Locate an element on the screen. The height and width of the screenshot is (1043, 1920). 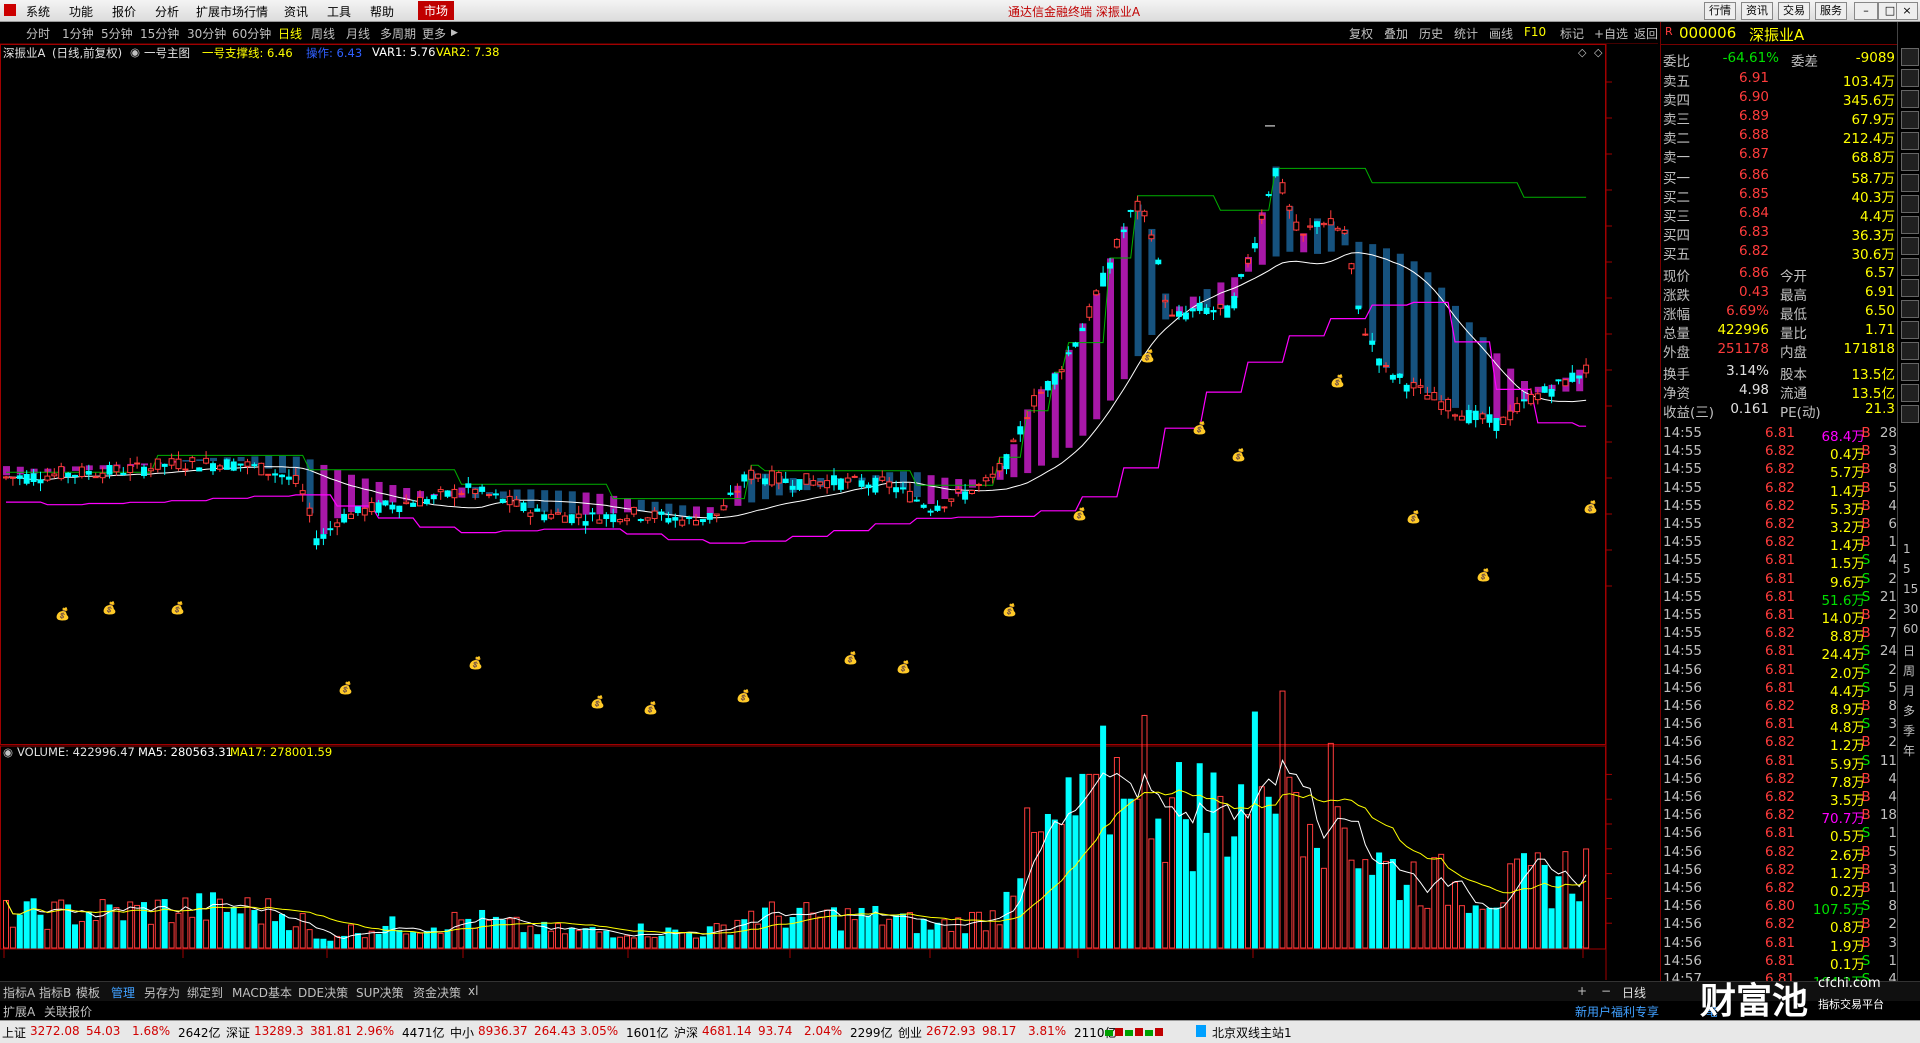
close-icon: × is located at coordinates (1907, 11).